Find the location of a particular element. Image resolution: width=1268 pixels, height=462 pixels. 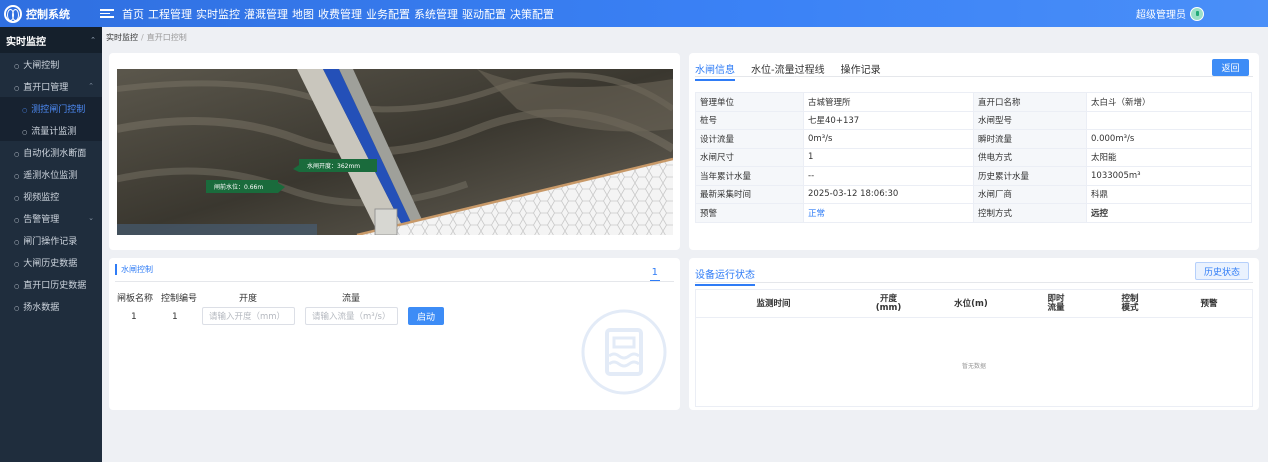

back-button: 返回 is located at coordinates (1230, 67).